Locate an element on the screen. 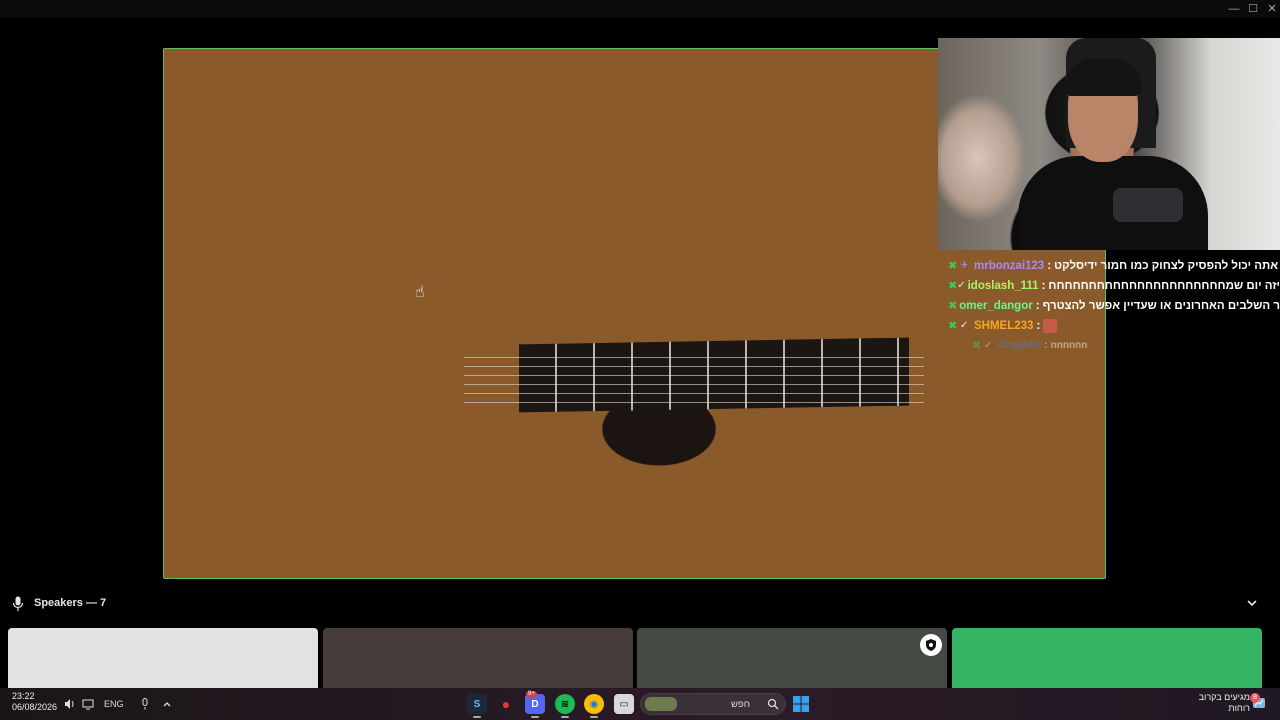 This screenshot has height=720, width=1280. language-indicator: ENG is located at coordinates (114, 704).